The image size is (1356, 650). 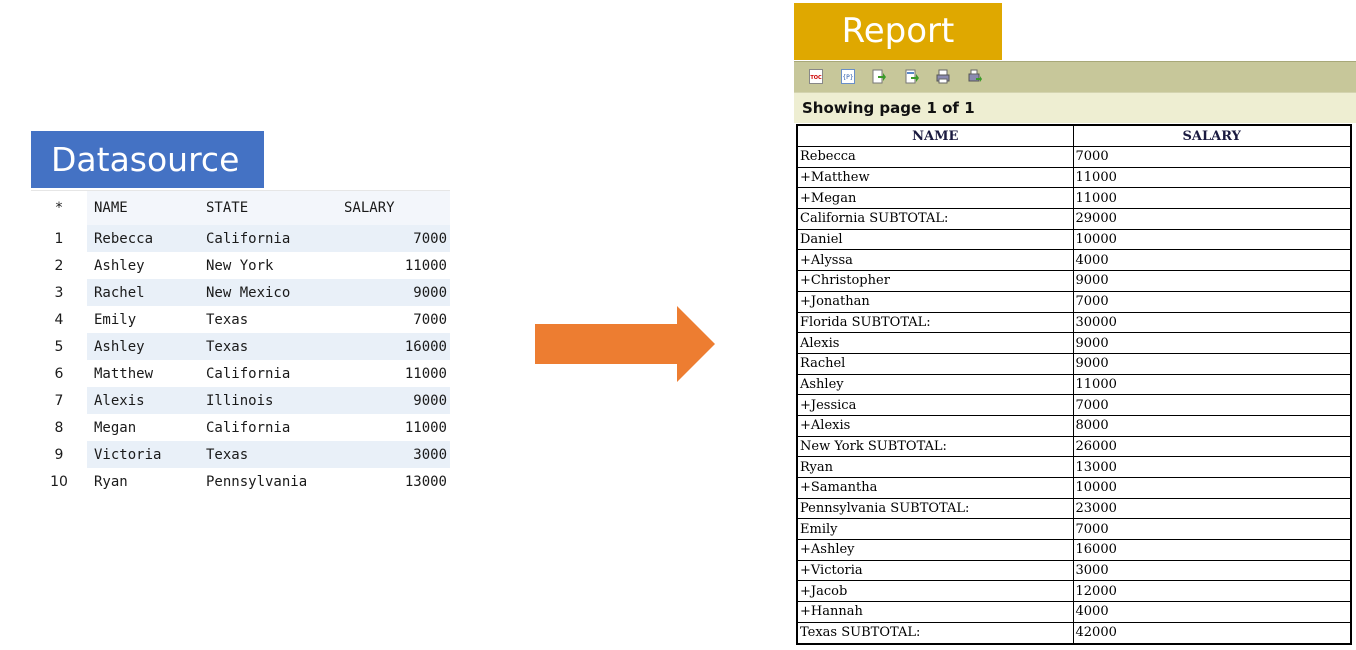 I want to click on report-row-salary: 23000, so click(x=1212, y=508).